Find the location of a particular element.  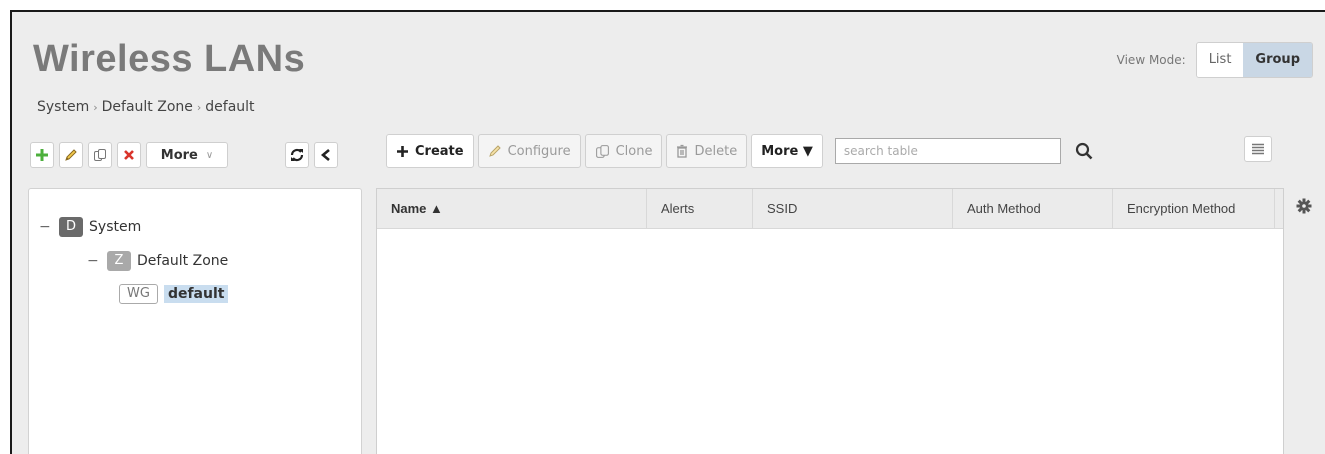

tree-node-label: default is located at coordinates (196, 294).